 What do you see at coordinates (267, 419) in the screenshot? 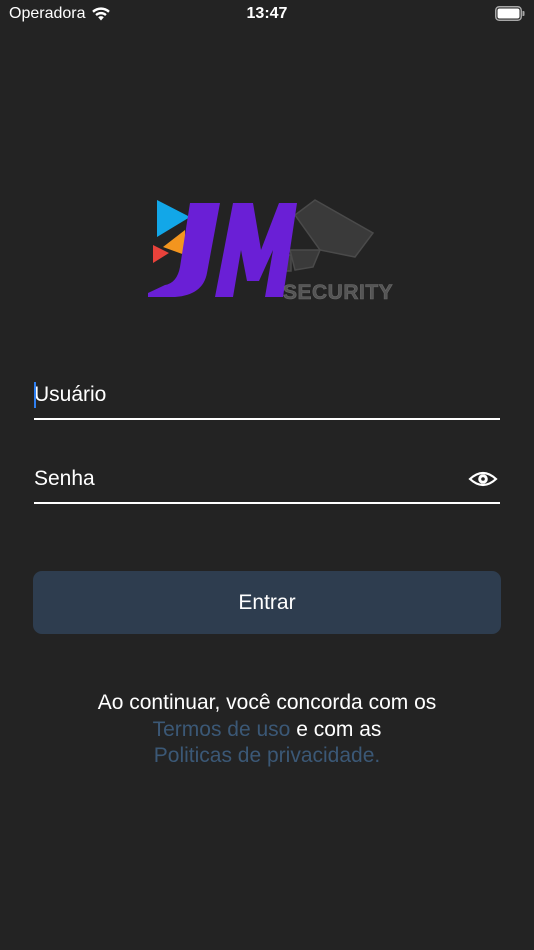
I see `username-underline` at bounding box center [267, 419].